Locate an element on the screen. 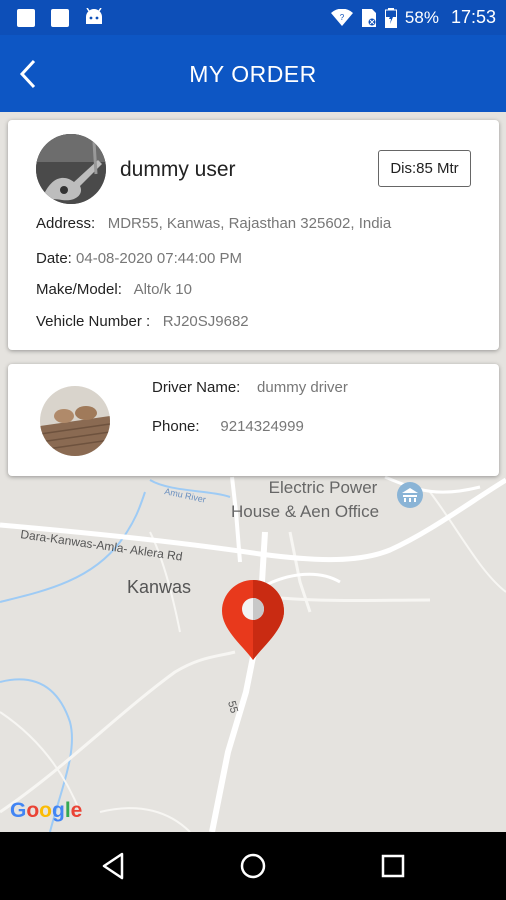  driver-phone-row: Phone: 9214324999 is located at coordinates (228, 426).